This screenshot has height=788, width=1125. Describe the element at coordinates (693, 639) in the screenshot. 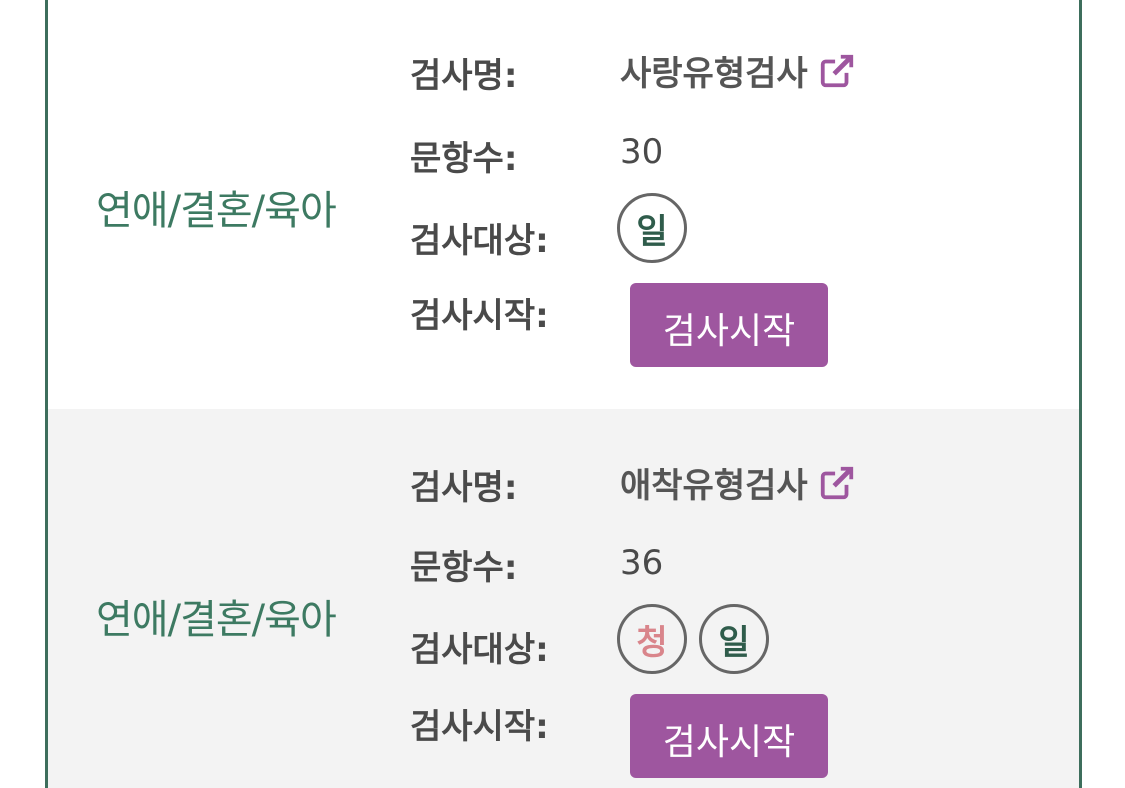

I see `target-badges: 청 일` at that location.